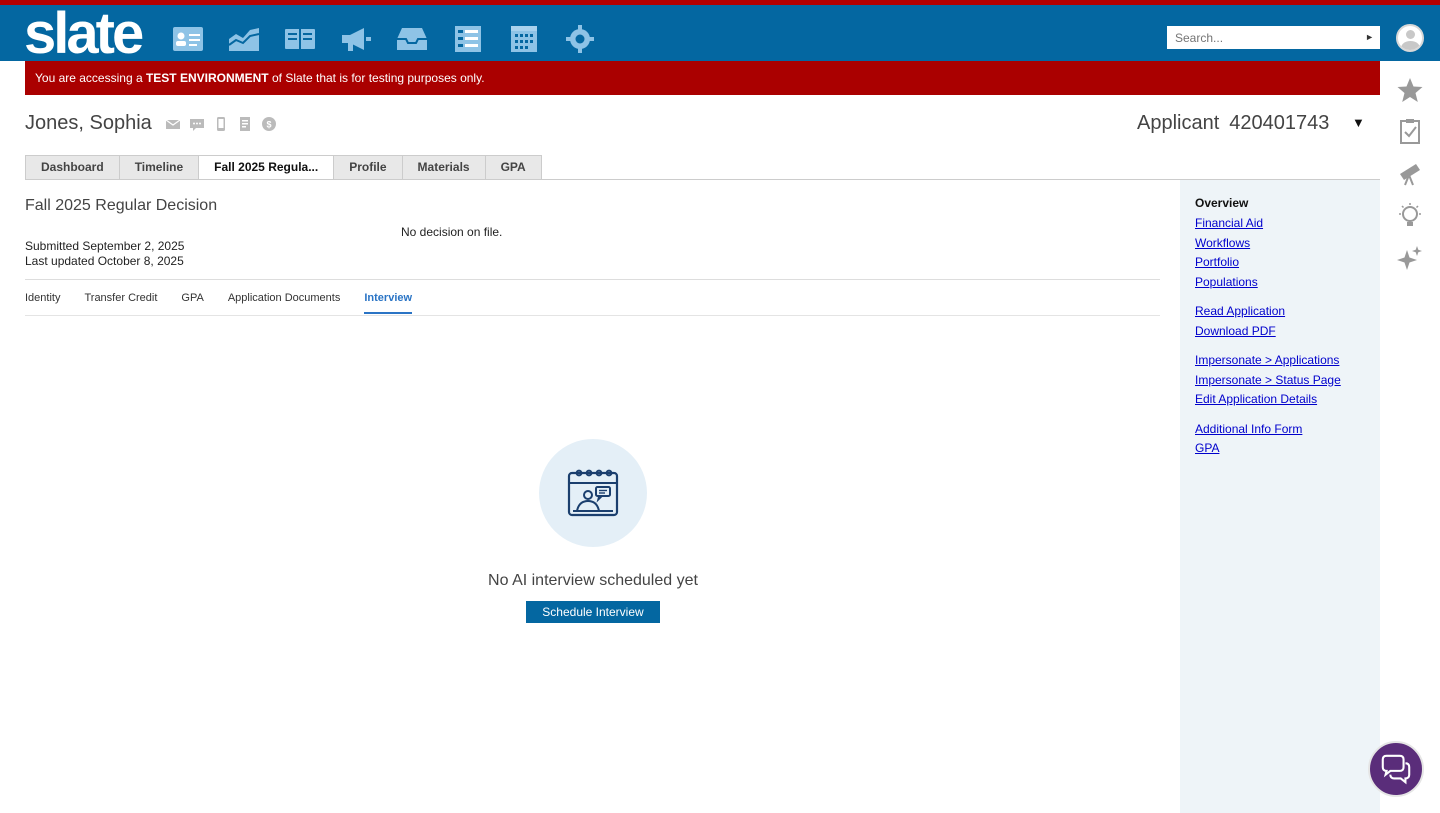 The image size is (1440, 813). What do you see at coordinates (42, 303) in the screenshot?
I see `subtab-identity: Identity` at bounding box center [42, 303].